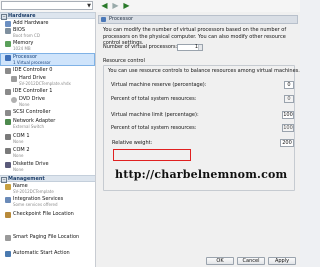 The height and width of the screenshot is (267, 320). What do you see at coordinates (47, 216) in the screenshot?
I see `sidebar-item-checkpoint-file-location: Checkpoint File Location` at bounding box center [47, 216].